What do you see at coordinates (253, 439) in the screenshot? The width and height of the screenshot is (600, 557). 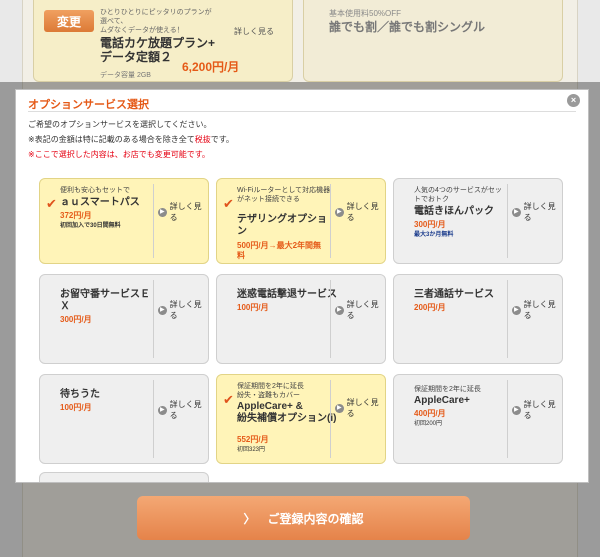 I see `option-price: 552円/月` at bounding box center [253, 439].